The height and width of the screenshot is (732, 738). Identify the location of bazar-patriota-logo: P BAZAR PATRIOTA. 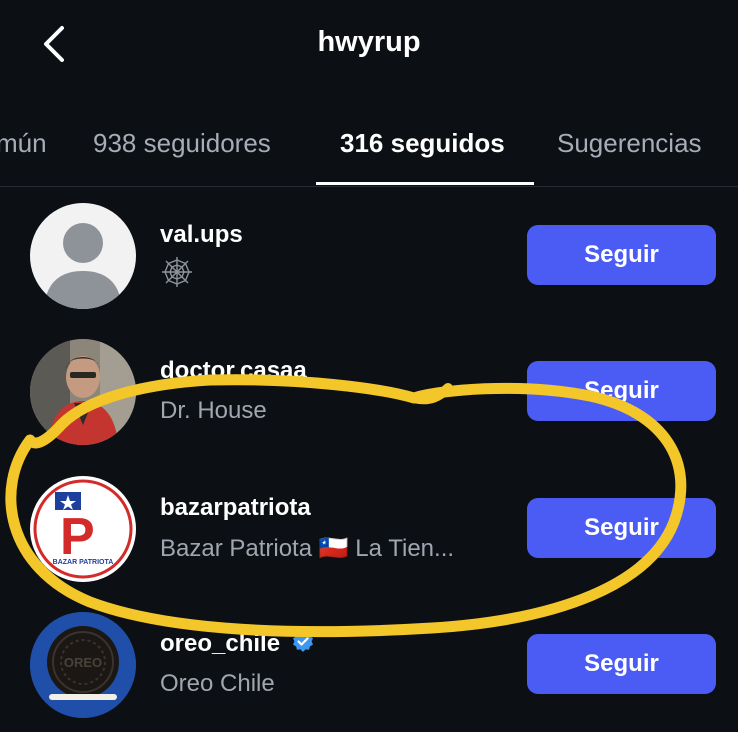
(83, 529).